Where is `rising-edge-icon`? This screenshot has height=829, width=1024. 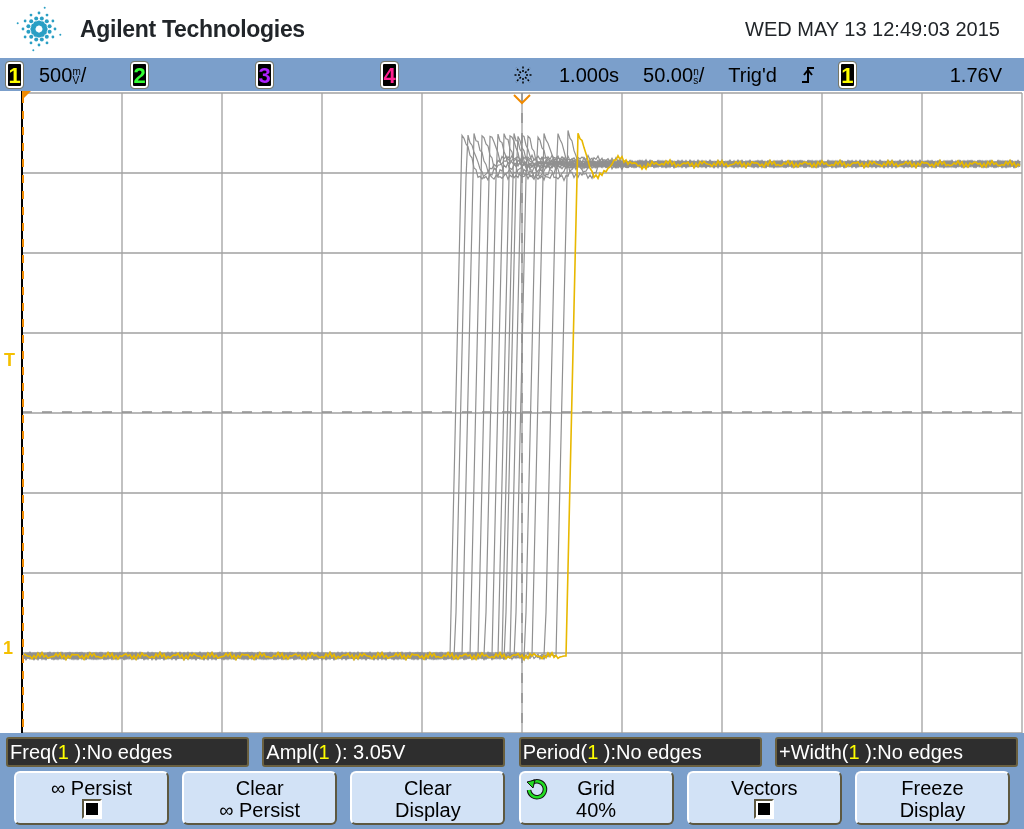
rising-edge-icon is located at coordinates (807, 74).